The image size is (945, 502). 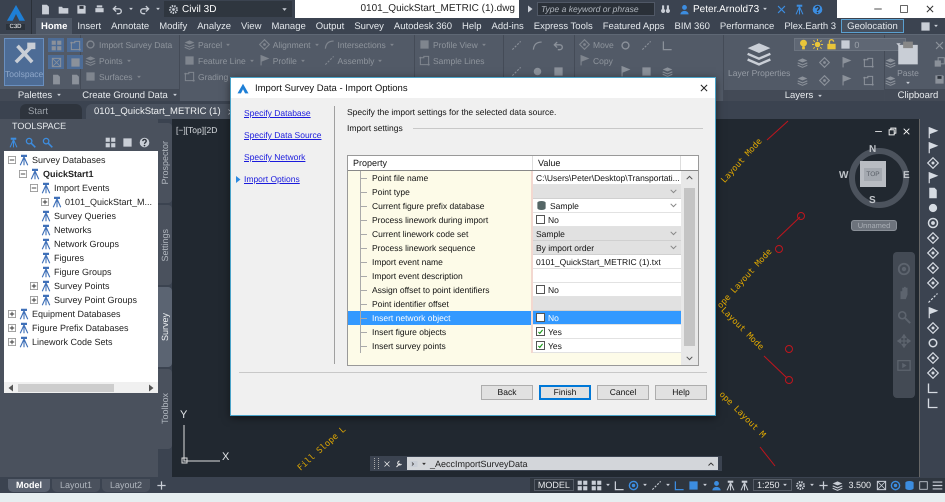 I want to click on ribbon-tab: Autodesk 360, so click(x=422, y=26).